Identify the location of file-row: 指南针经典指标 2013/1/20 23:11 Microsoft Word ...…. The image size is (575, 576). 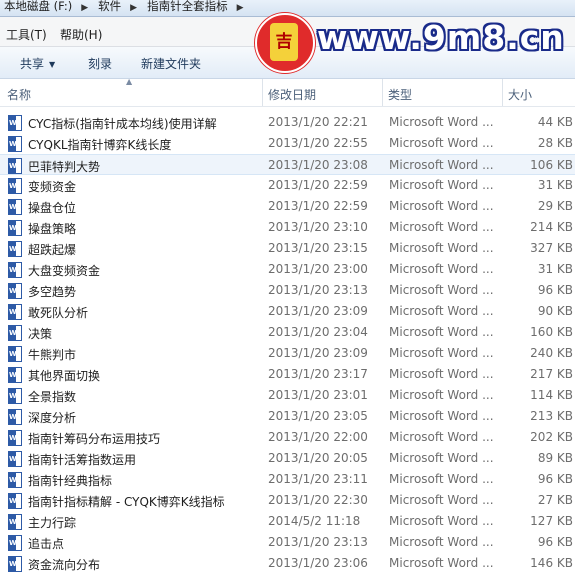
(287, 479).